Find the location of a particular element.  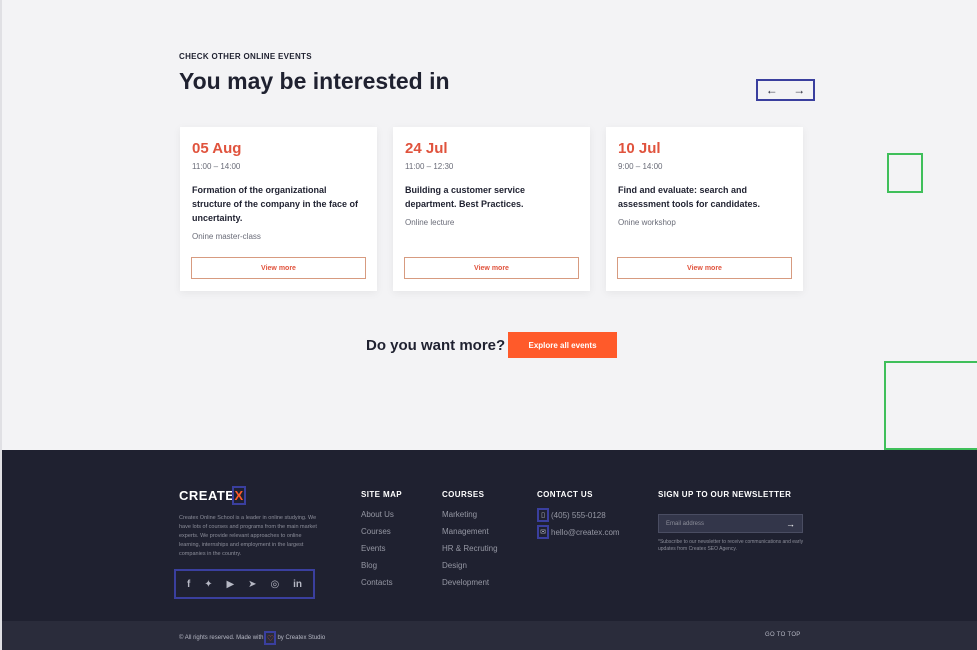

section-title: You may be interested in is located at coordinates (314, 81).